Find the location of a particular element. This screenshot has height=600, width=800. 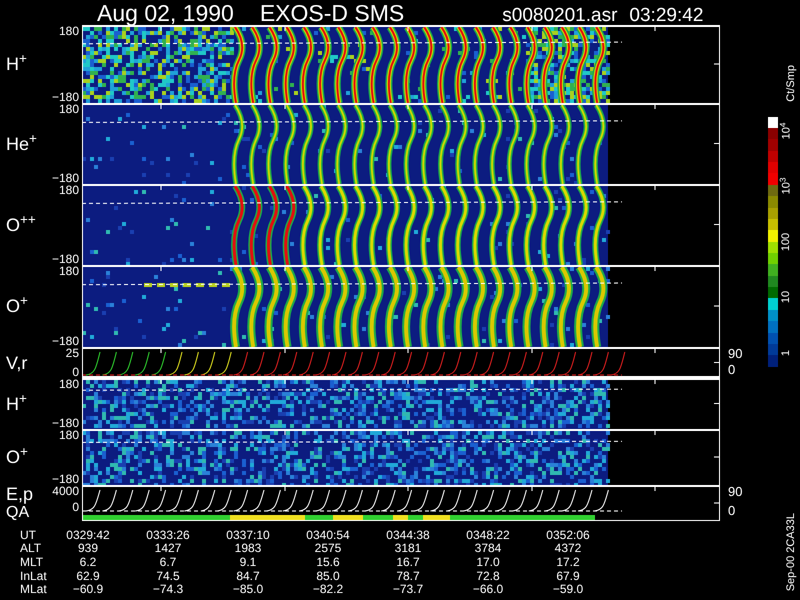

table-cell-text: 67.9 is located at coordinates (568, 576).